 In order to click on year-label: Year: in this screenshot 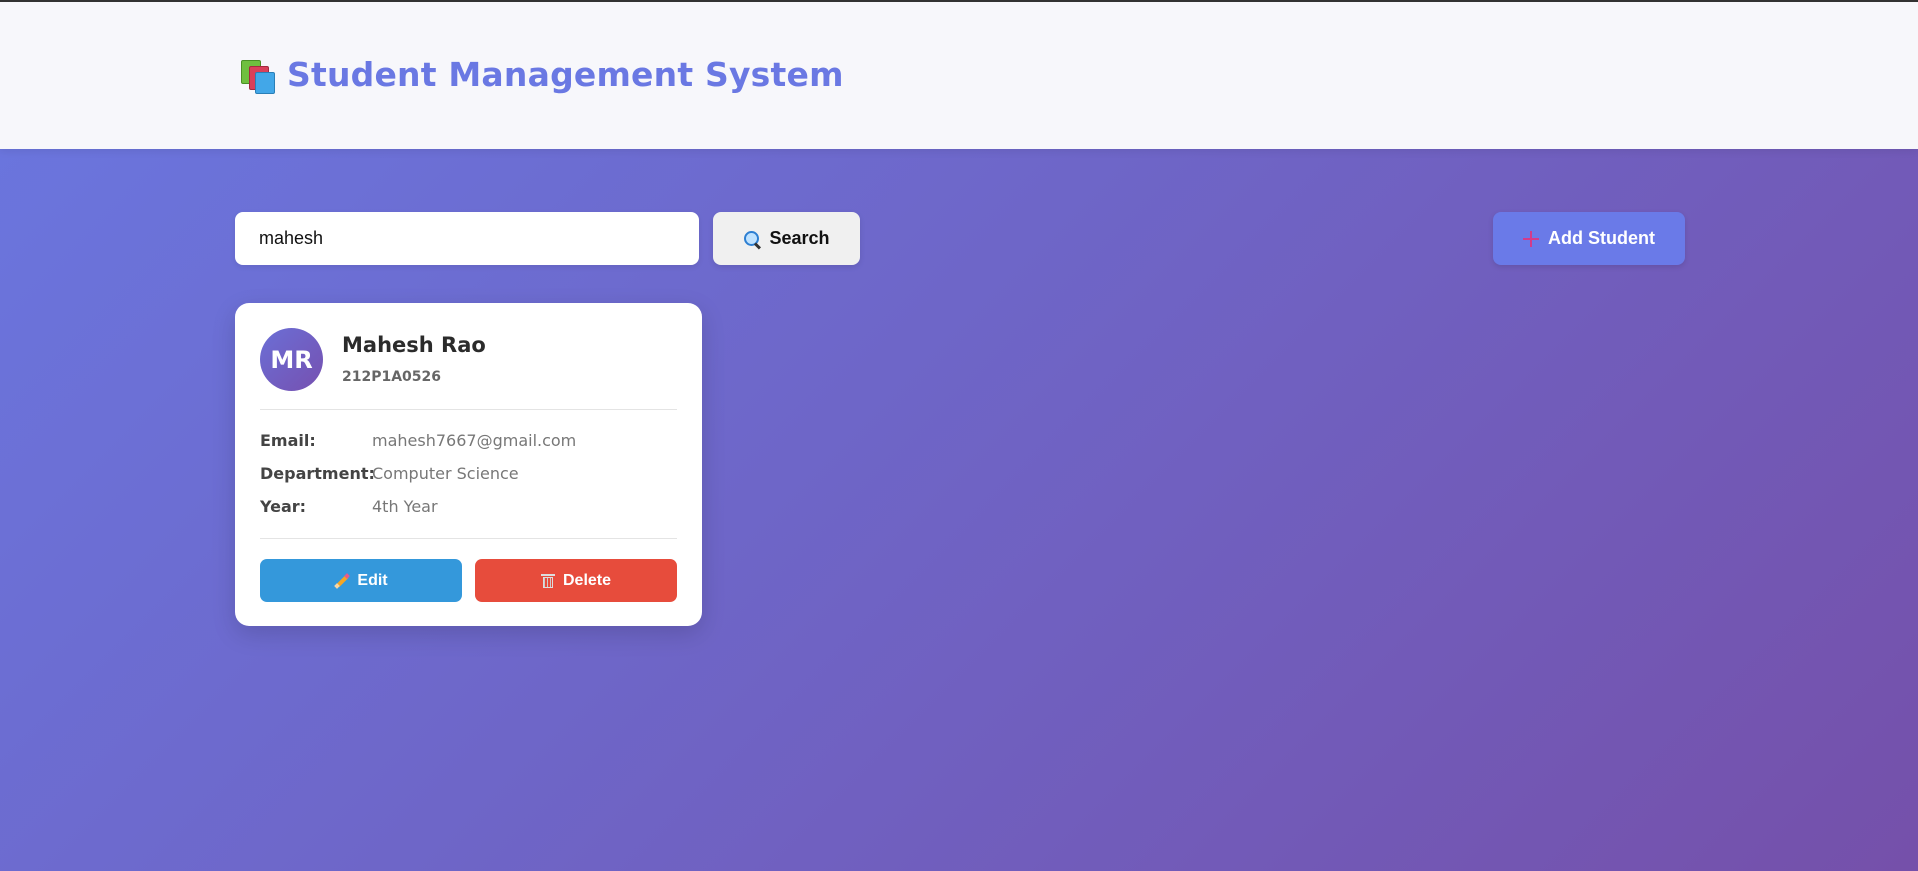, I will do `click(283, 506)`.